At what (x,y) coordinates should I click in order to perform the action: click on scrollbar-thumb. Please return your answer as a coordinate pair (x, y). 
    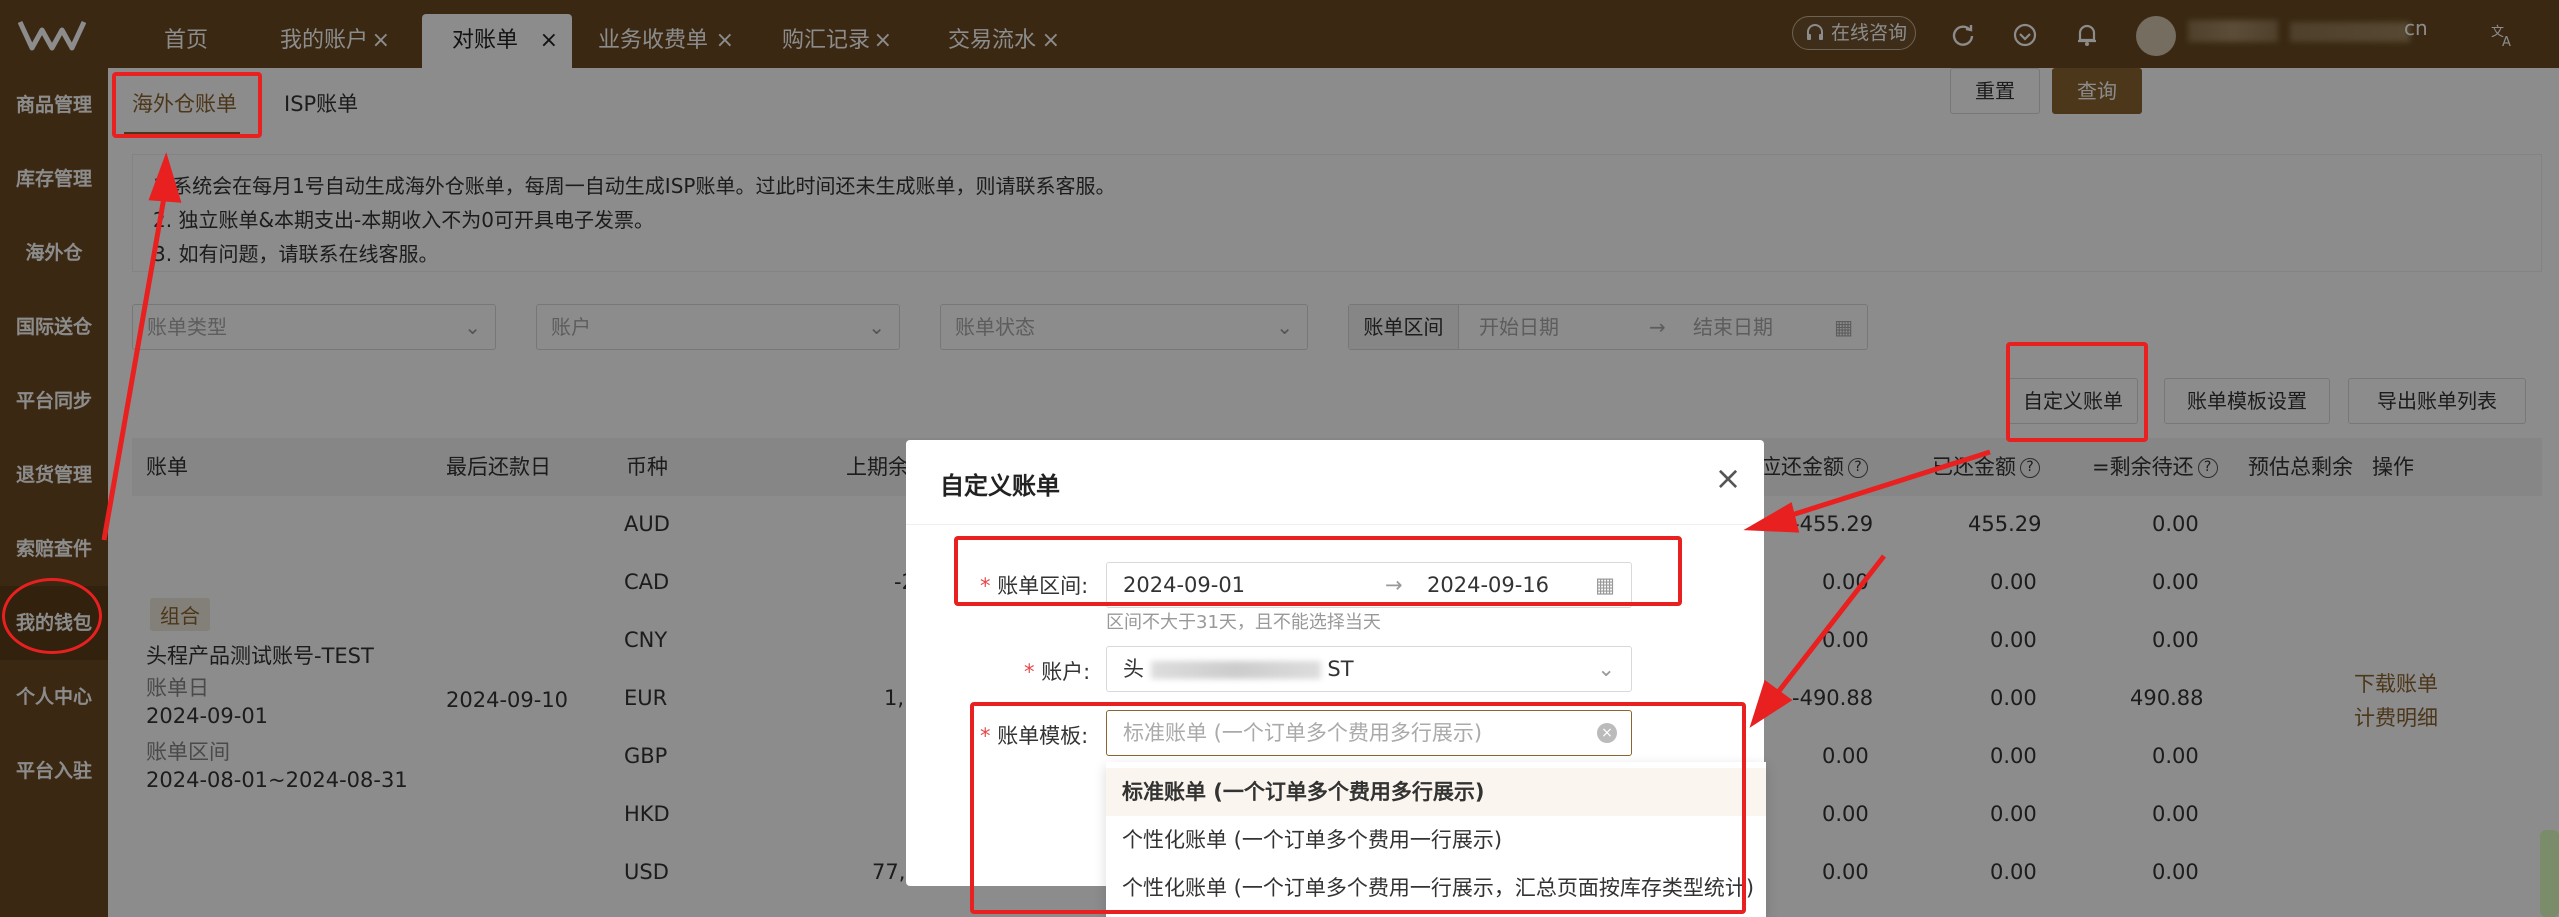
    Looking at the image, I should click on (2549, 873).